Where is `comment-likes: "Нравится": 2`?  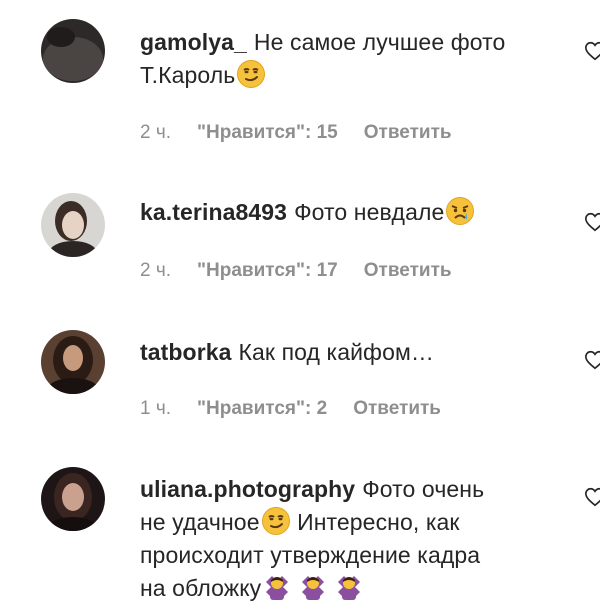 comment-likes: "Нравится": 2 is located at coordinates (262, 409).